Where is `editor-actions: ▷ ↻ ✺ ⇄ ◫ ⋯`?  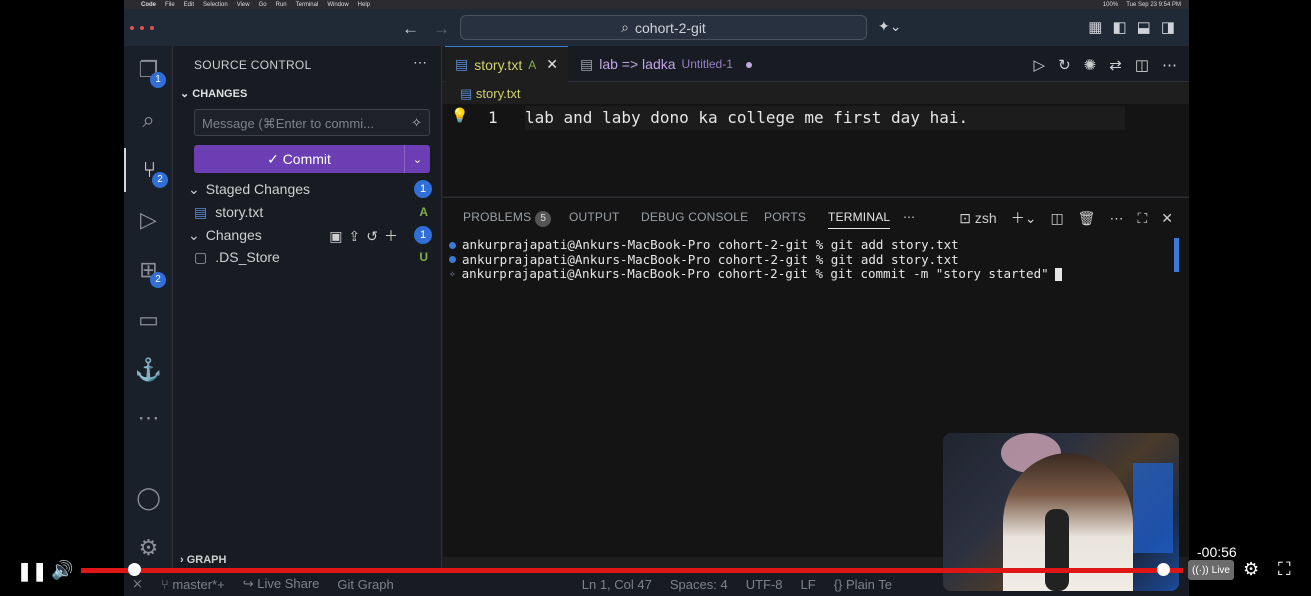 editor-actions: ▷ ↻ ✺ ⇄ ◫ ⋯ is located at coordinates (1105, 65).